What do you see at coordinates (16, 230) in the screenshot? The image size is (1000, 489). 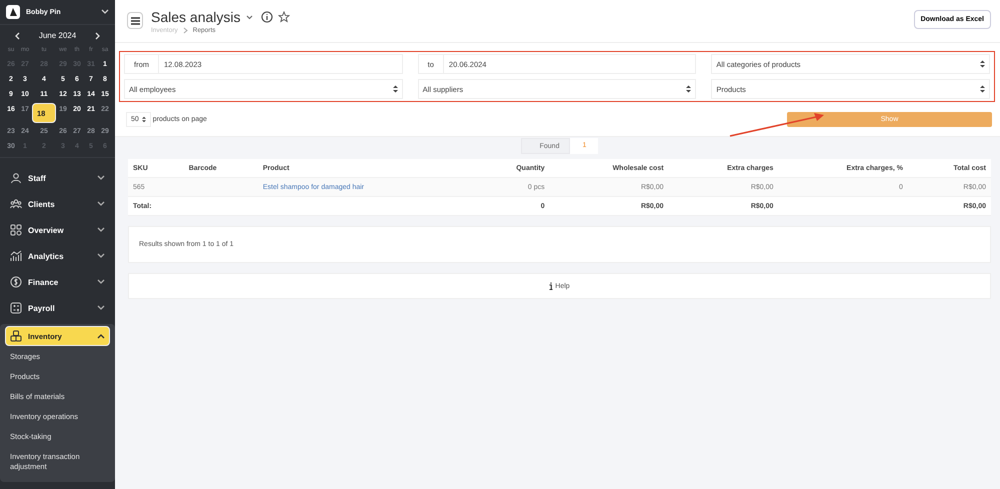 I see `grid-icon` at bounding box center [16, 230].